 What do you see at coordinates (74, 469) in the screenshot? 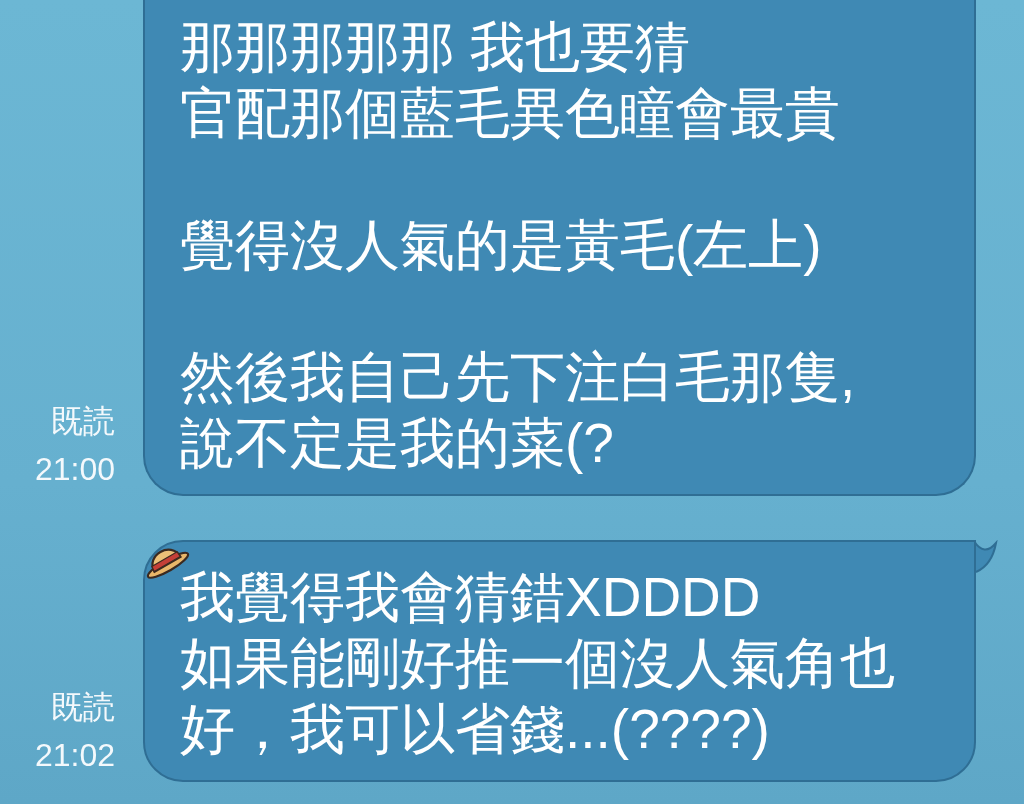
I see `timestamp: 21:00` at bounding box center [74, 469].